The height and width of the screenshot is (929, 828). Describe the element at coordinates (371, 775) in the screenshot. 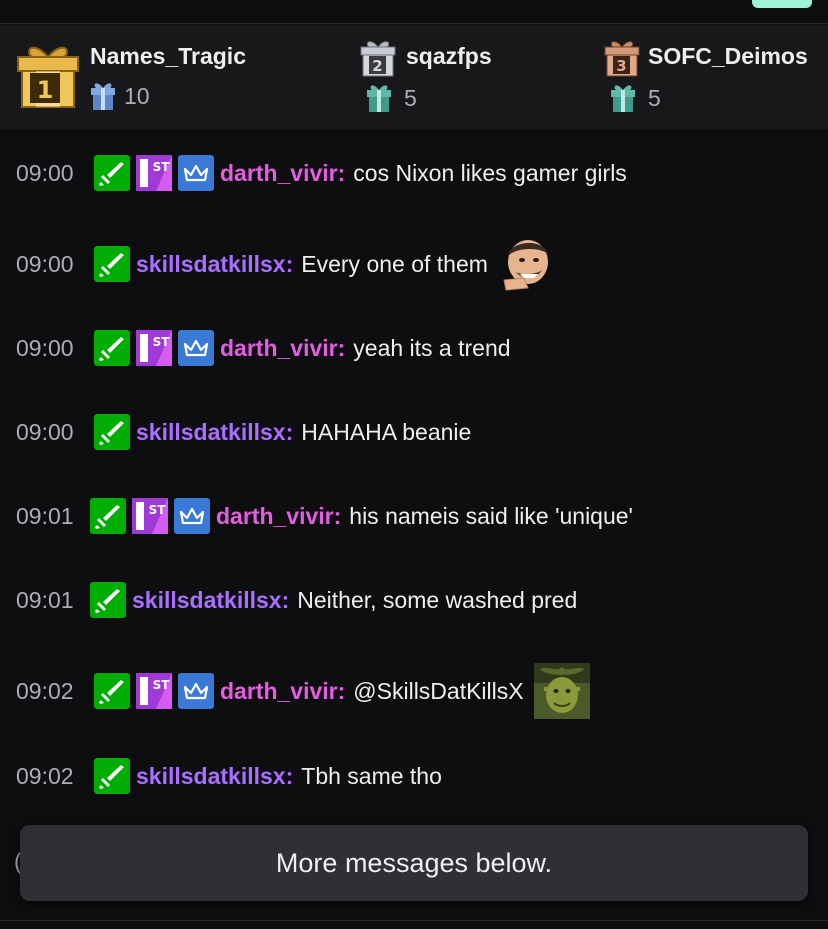

I see `message-text: Tbh same tho` at that location.